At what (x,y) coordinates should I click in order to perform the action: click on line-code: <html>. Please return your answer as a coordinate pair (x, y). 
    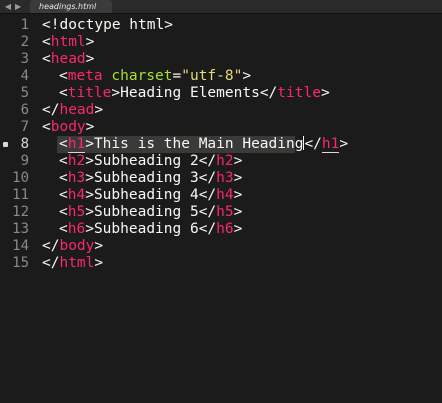
    Looking at the image, I should click on (68, 42).